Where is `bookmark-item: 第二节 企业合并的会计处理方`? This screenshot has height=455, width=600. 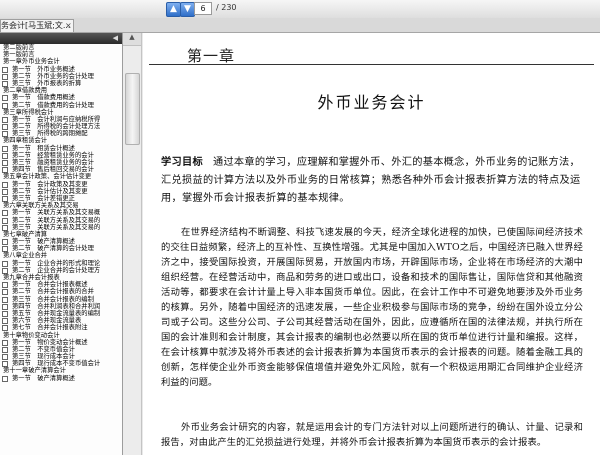 bookmark-item: 第二节 企业合并的会计处理方 is located at coordinates (61, 270).